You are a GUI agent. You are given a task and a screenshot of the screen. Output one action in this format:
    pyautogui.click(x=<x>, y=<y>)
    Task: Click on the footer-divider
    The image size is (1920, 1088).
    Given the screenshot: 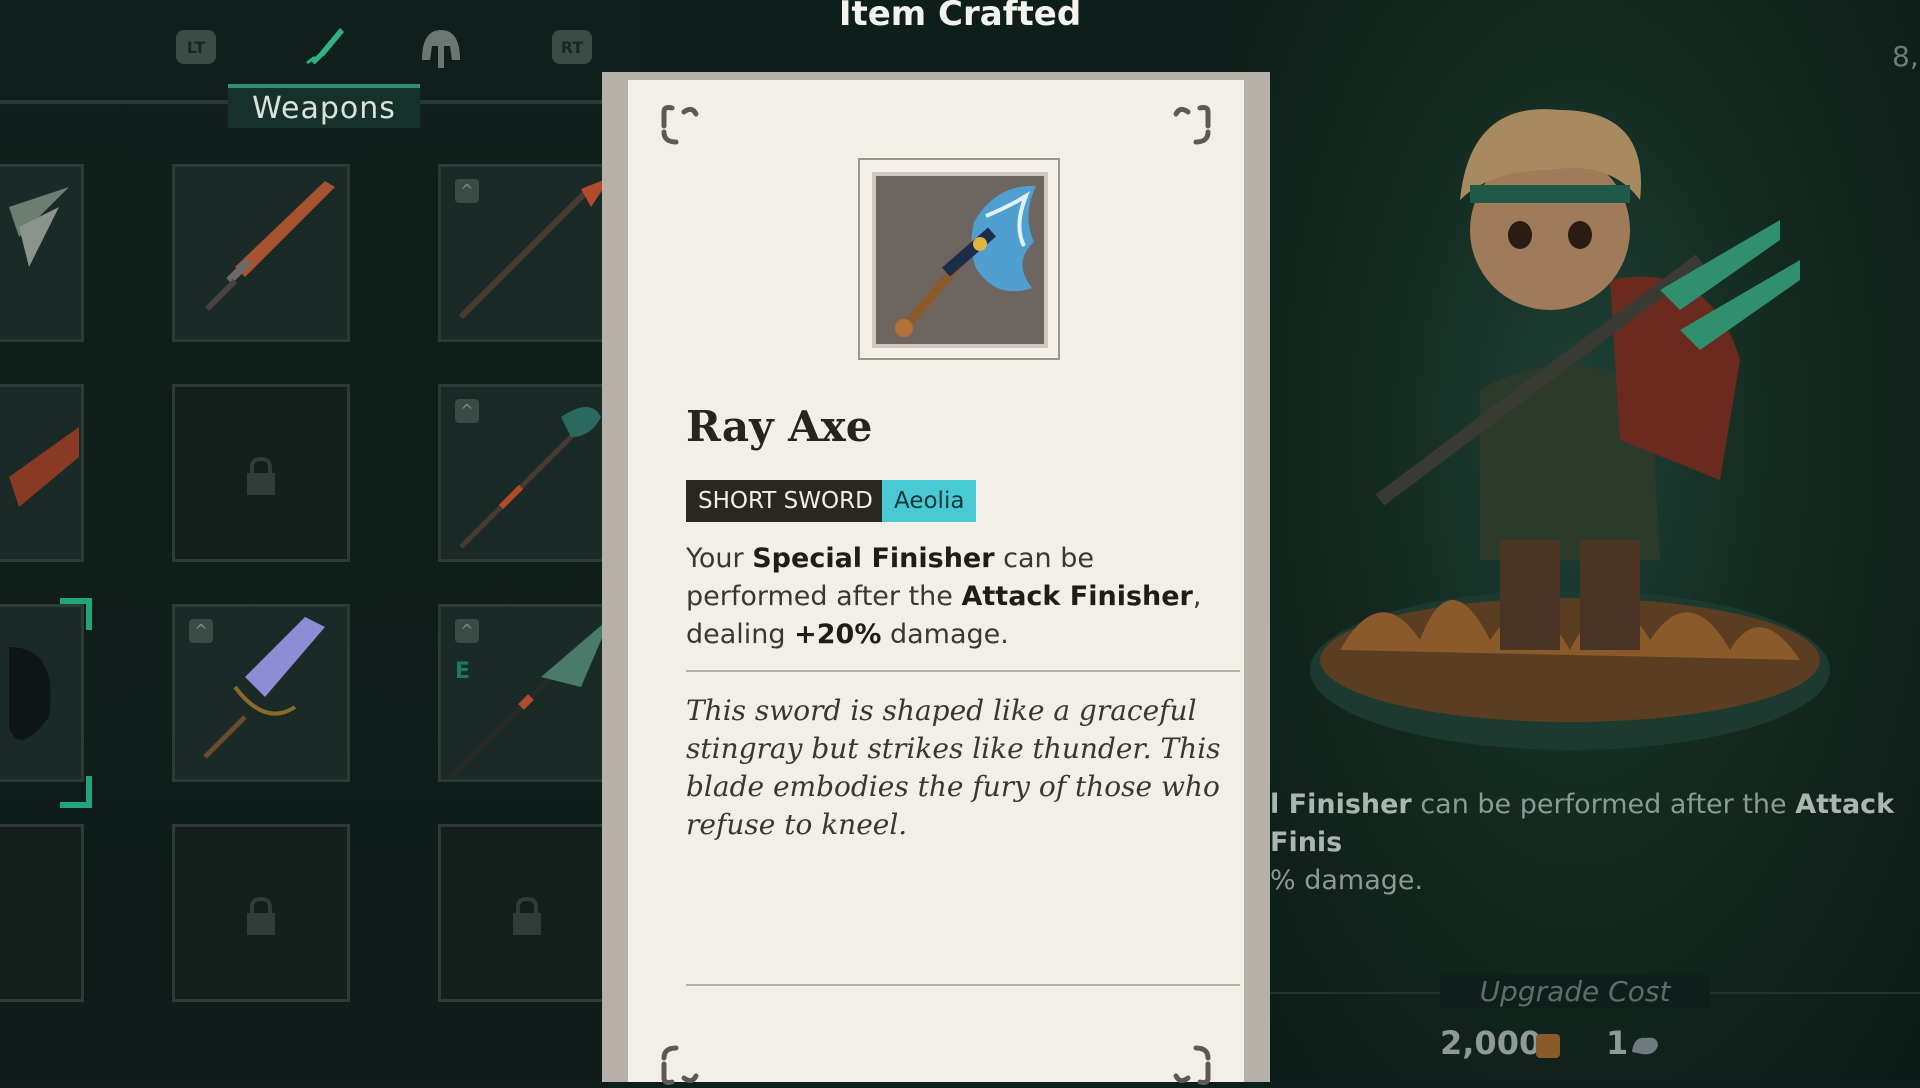 What is the action you would take?
    pyautogui.click(x=963, y=985)
    